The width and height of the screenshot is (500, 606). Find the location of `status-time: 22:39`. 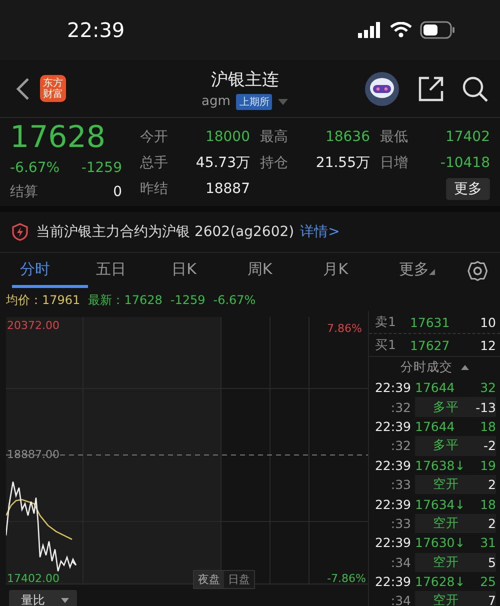

status-time: 22:39 is located at coordinates (96, 30).